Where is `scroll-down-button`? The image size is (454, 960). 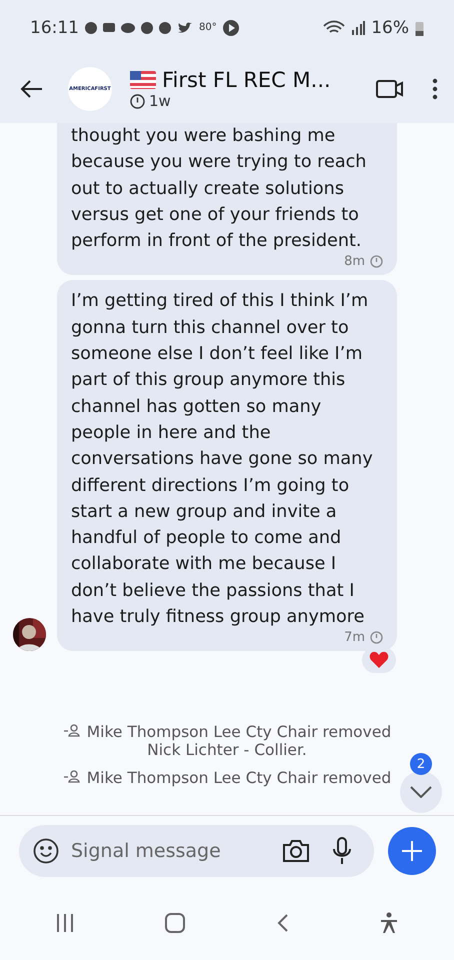
scroll-down-button is located at coordinates (421, 792).